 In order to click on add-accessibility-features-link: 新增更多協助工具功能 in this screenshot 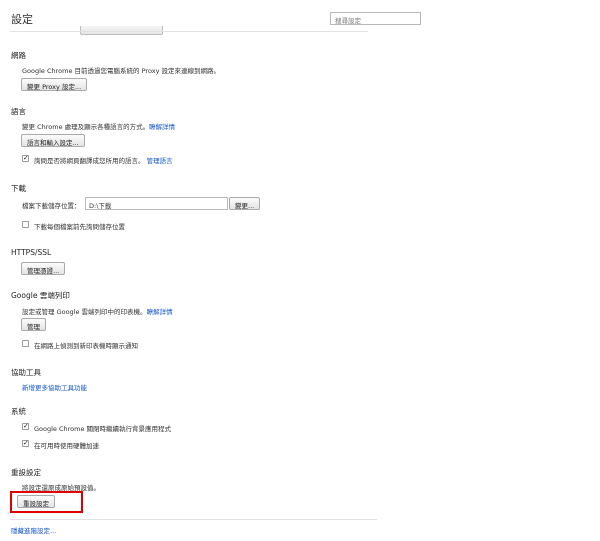, I will do `click(54, 387)`.